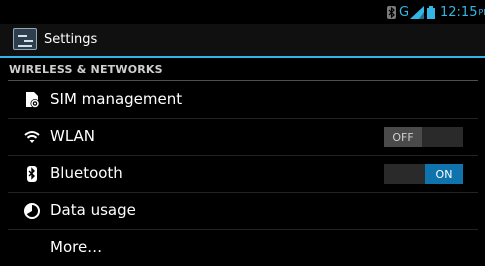 The image size is (485, 266). What do you see at coordinates (423, 174) in the screenshot?
I see `bluetooth-toggle: ON` at bounding box center [423, 174].